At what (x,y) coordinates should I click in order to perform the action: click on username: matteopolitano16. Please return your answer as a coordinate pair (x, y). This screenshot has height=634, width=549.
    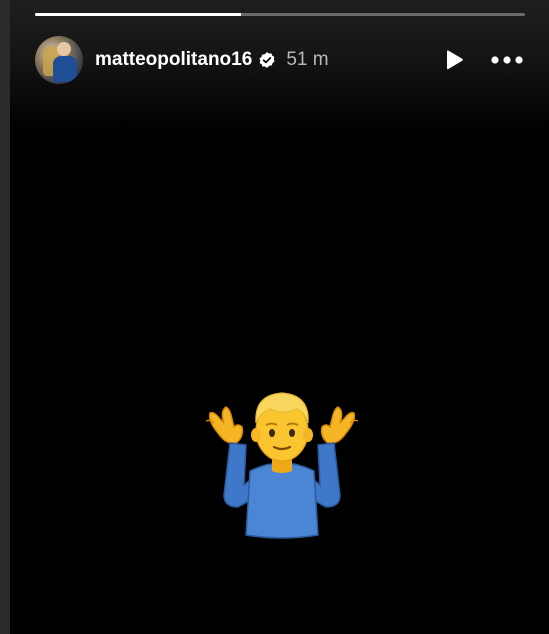
    Looking at the image, I should click on (173, 60).